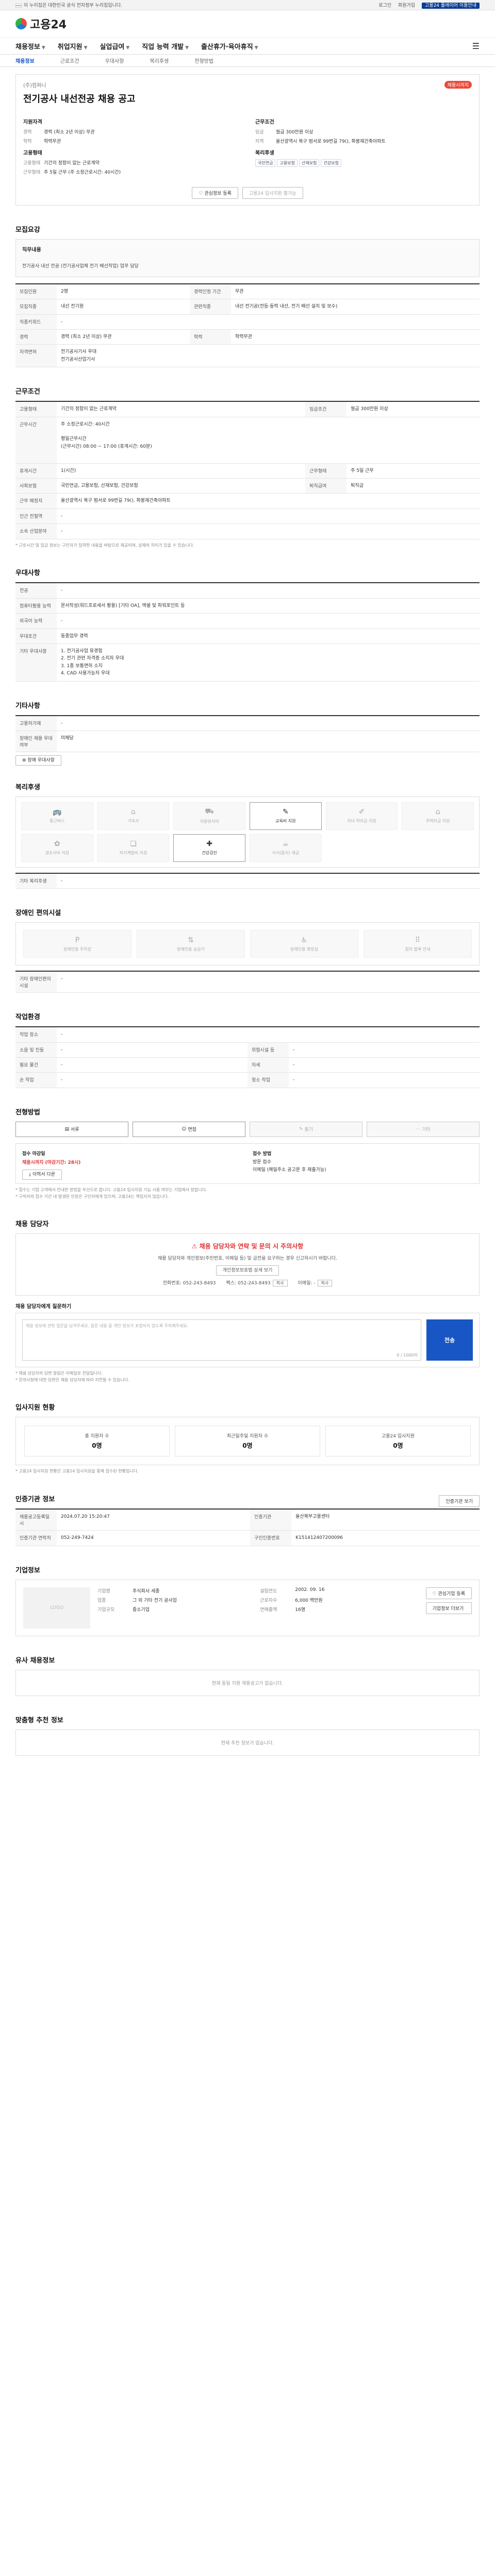 The image size is (495, 2576). Describe the element at coordinates (115, 46) in the screenshot. I see `nav-item-unemployment: 실업급여 ▼` at that location.